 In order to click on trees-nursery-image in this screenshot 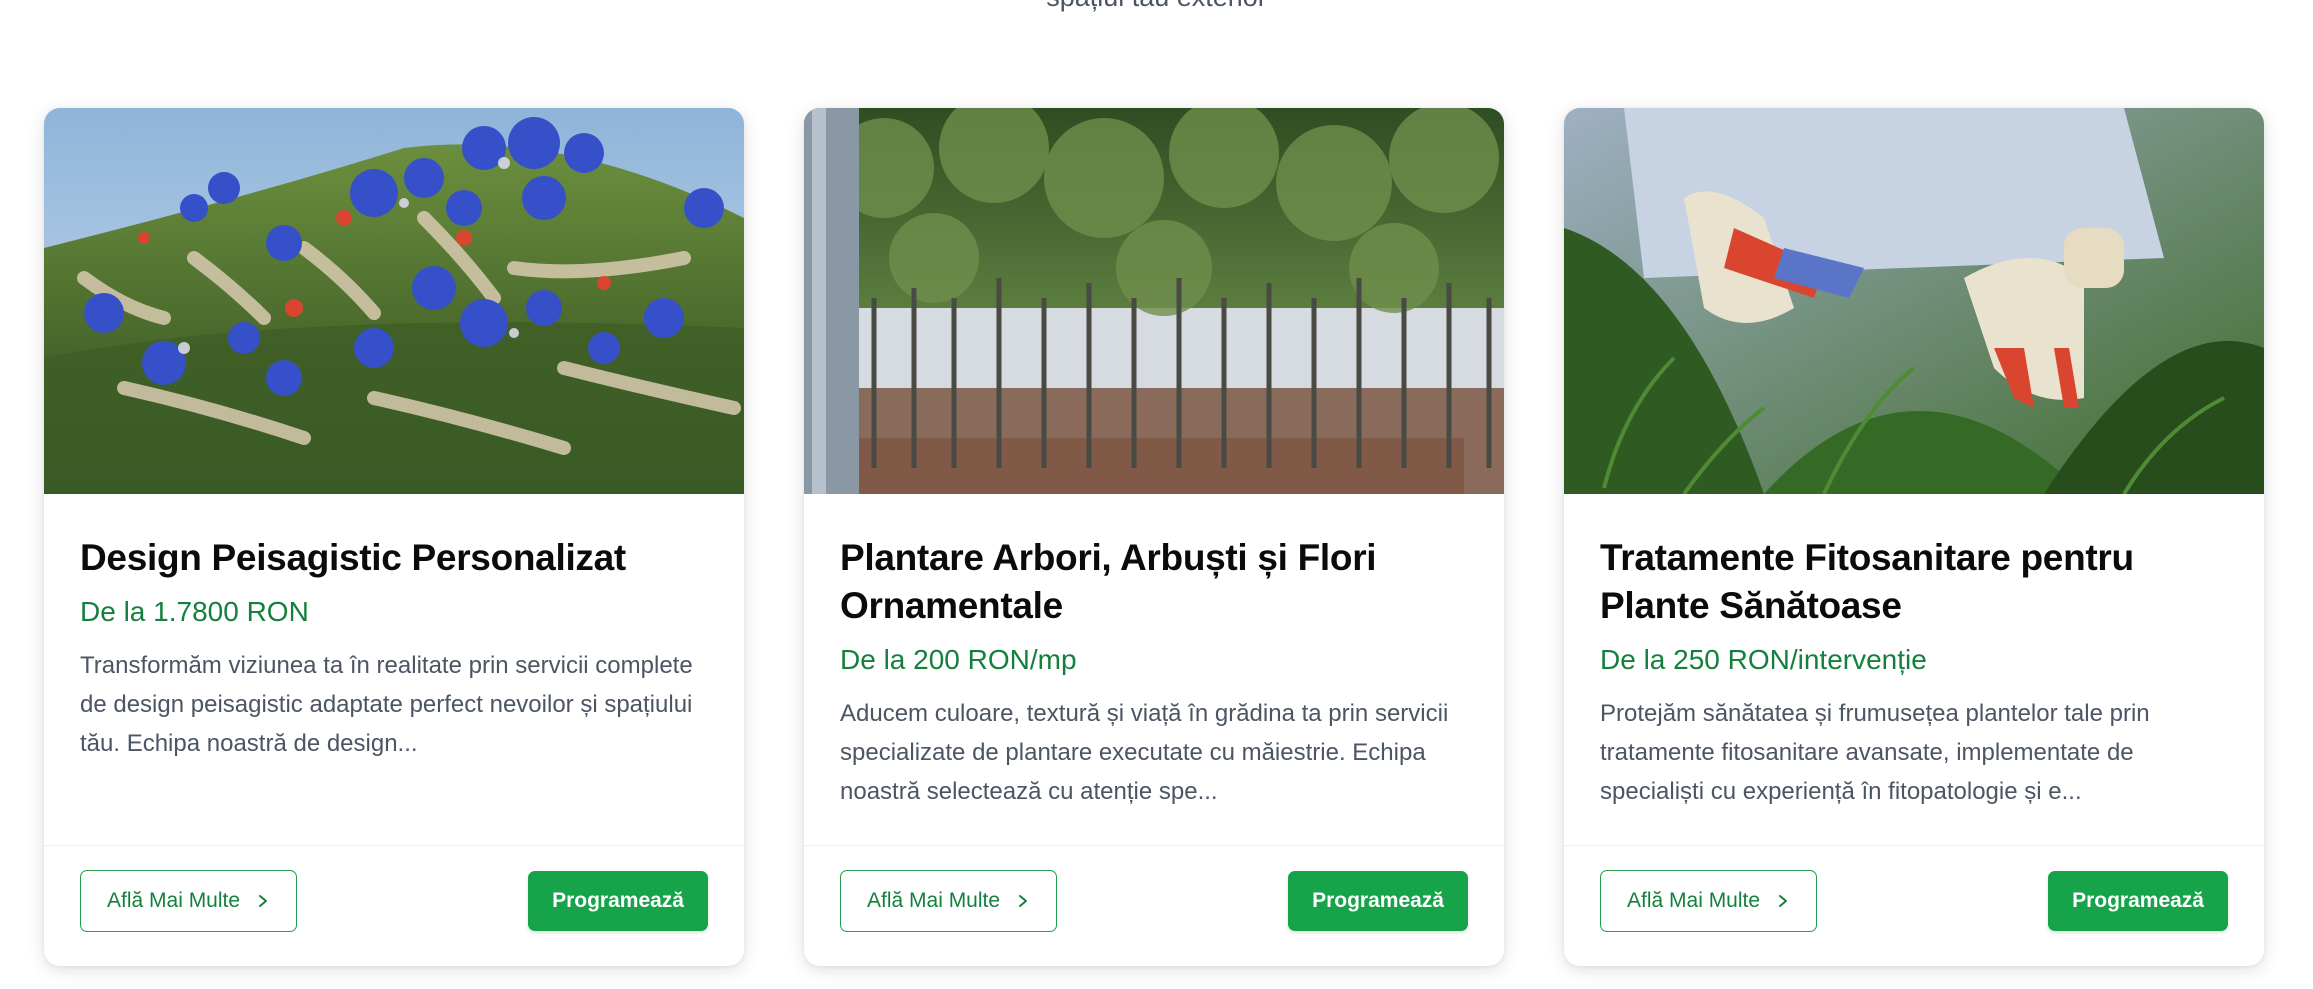, I will do `click(1154, 301)`.